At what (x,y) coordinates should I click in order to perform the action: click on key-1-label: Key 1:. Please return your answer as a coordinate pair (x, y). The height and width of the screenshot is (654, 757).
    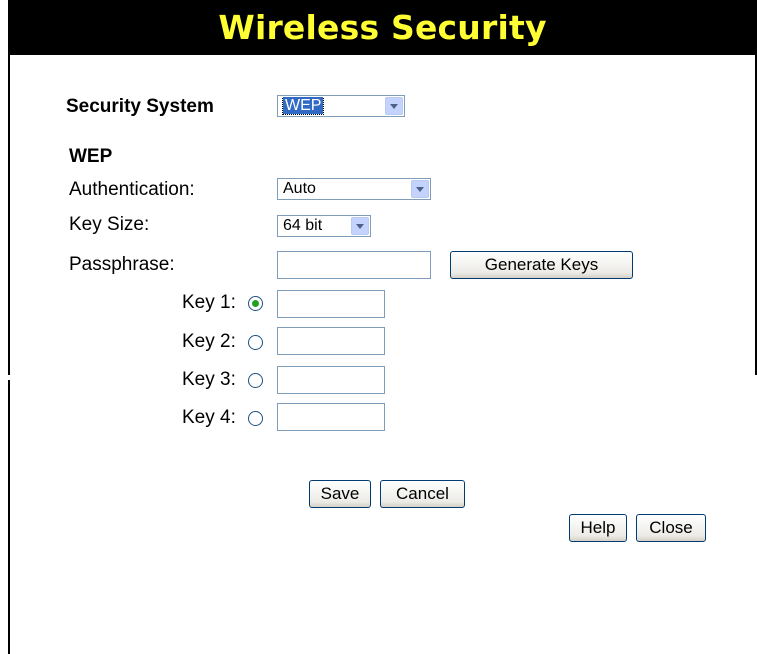
    Looking at the image, I should click on (209, 302).